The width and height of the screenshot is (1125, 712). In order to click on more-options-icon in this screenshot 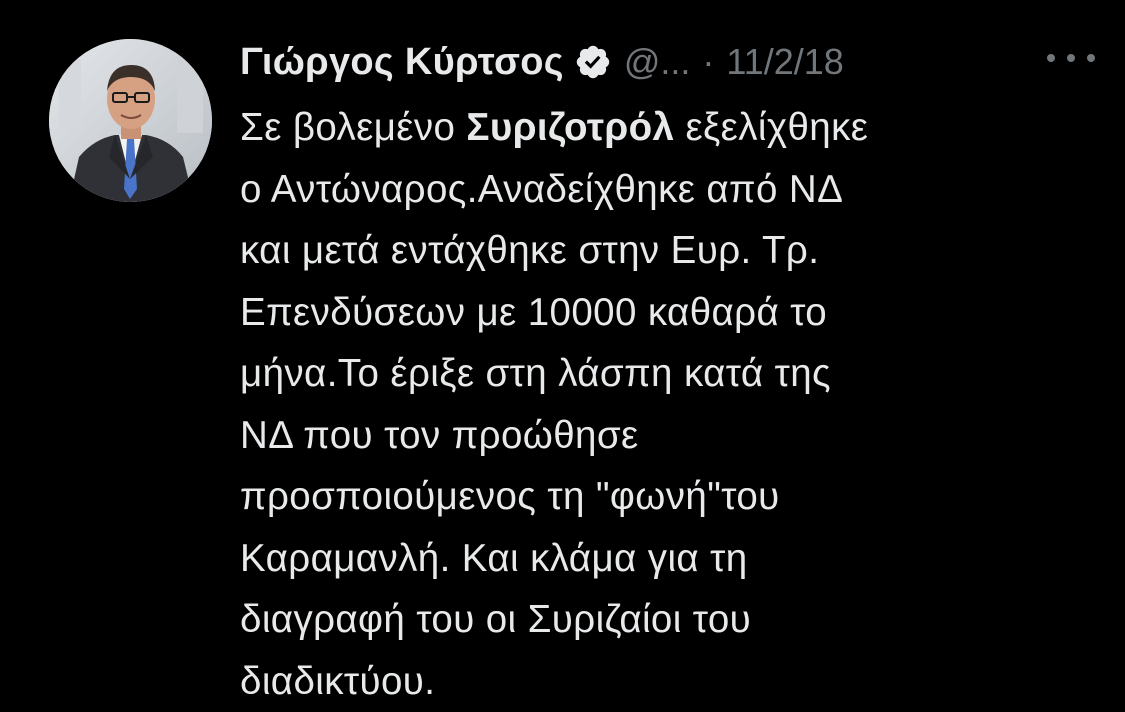, I will do `click(1071, 58)`.